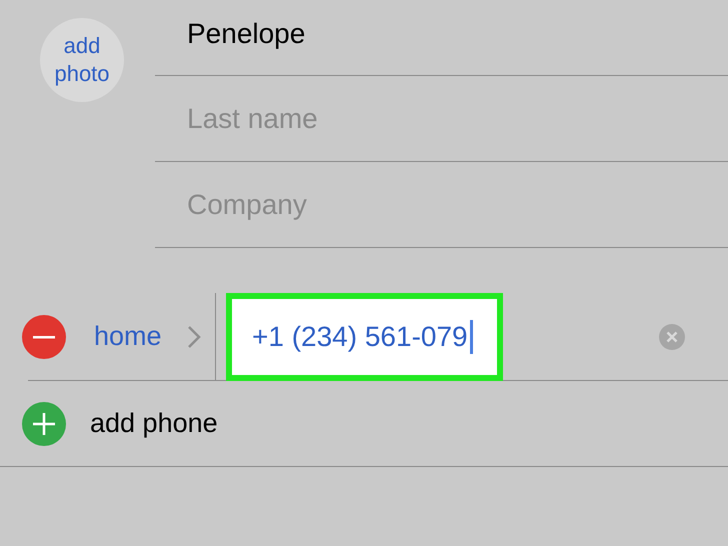 This screenshot has width=728, height=546. Describe the element at coordinates (194, 337) in the screenshot. I see `chevron-icon` at that location.